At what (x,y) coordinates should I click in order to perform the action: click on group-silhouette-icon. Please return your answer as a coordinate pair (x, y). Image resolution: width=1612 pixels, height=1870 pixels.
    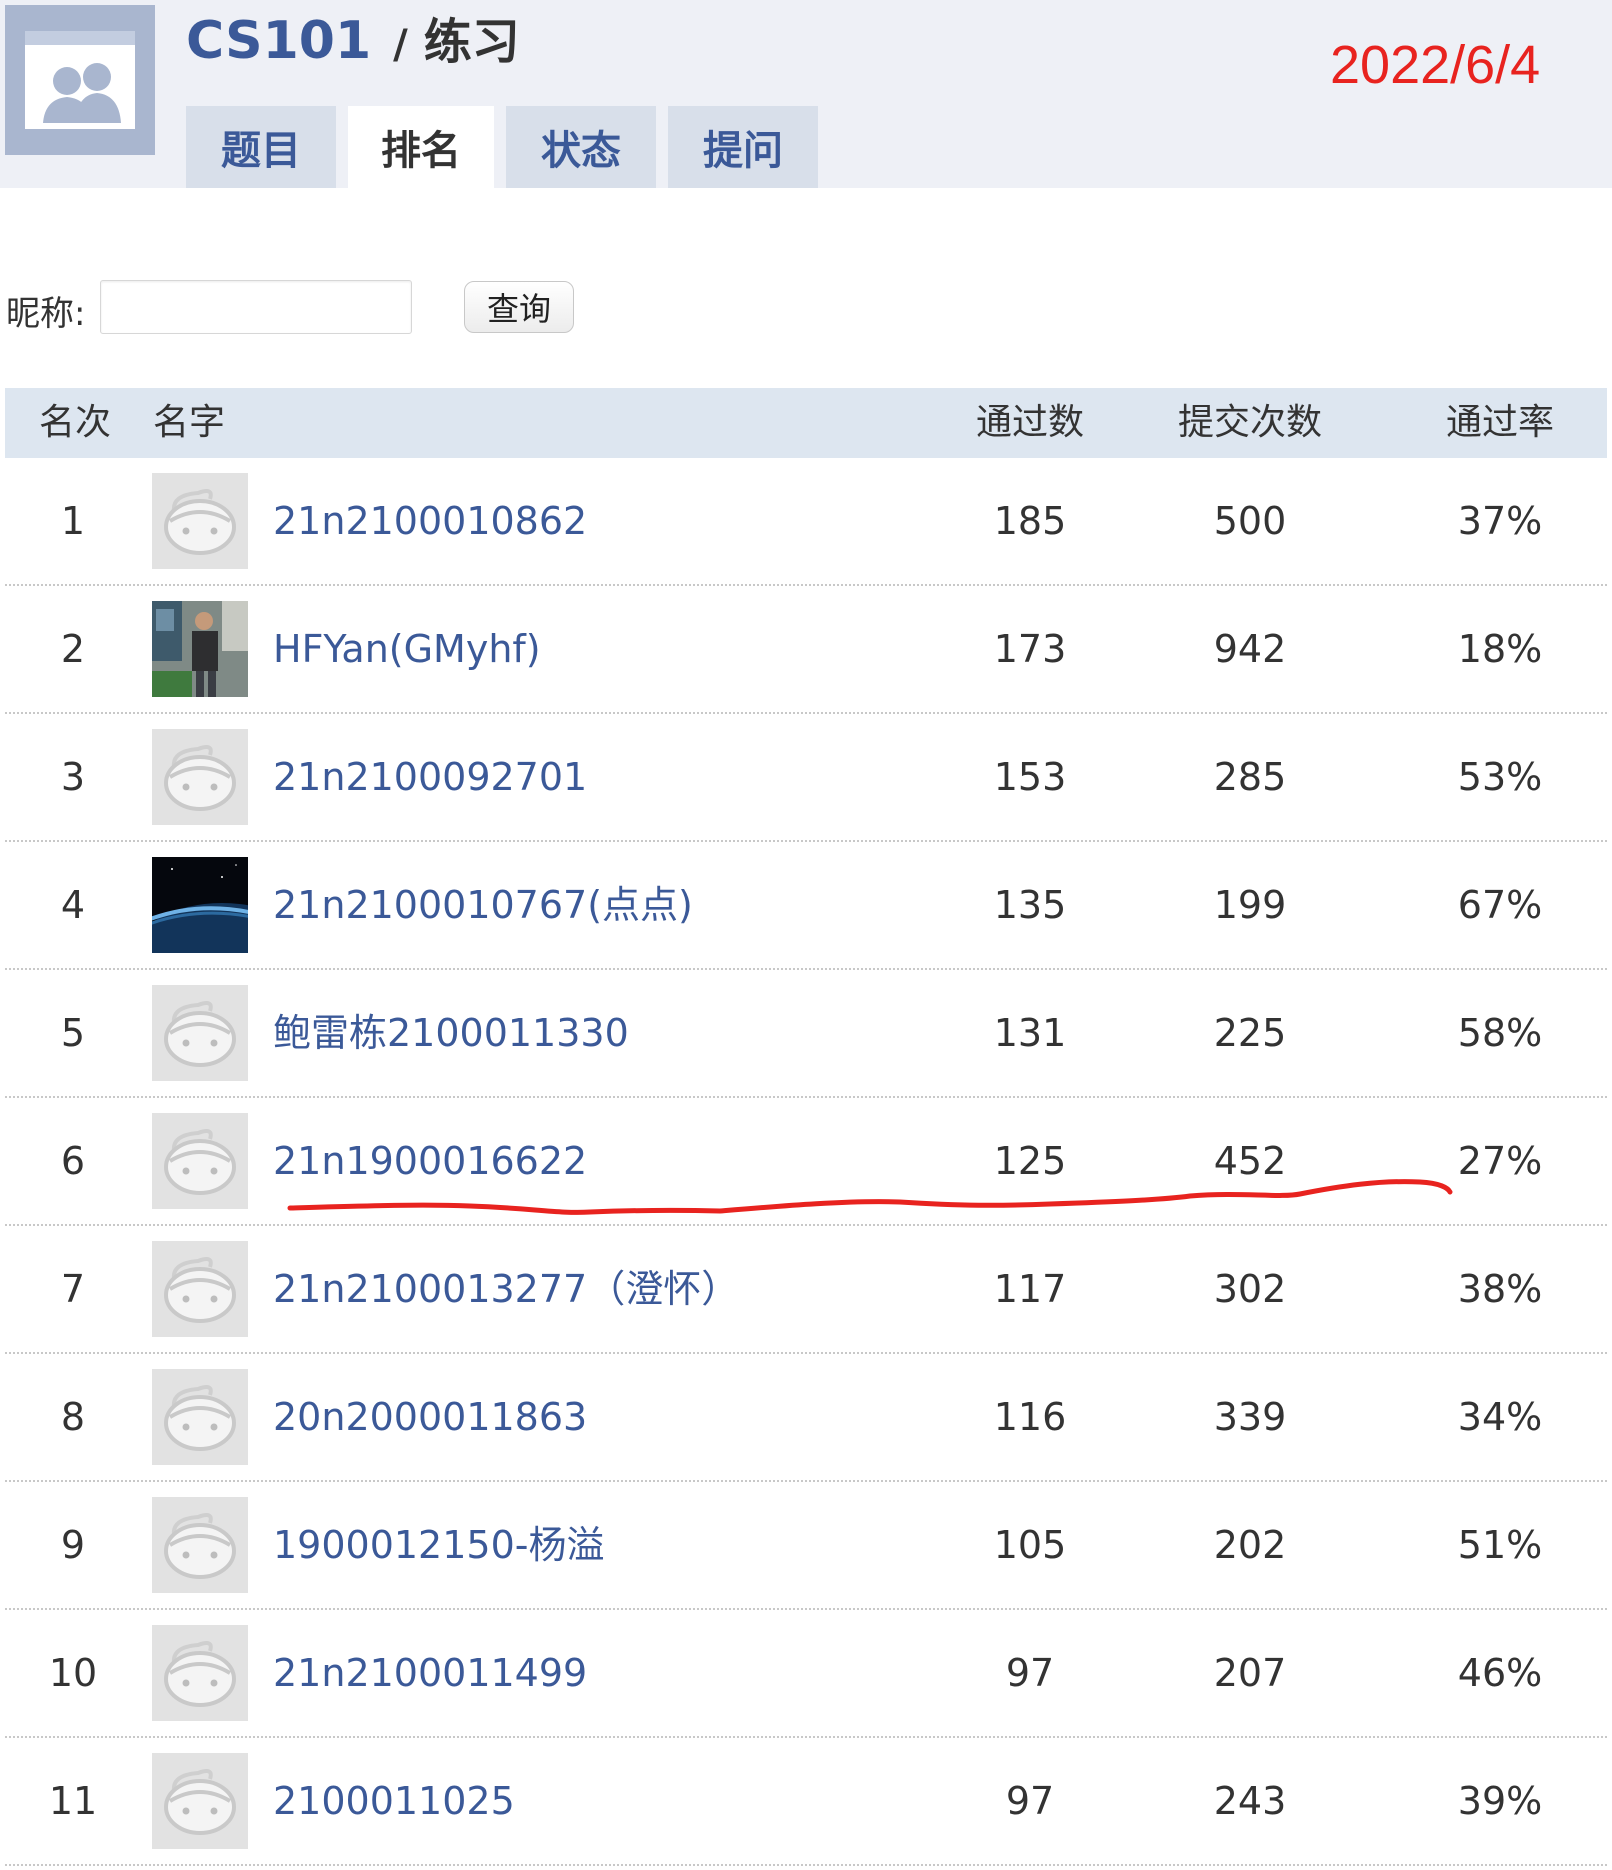
    Looking at the image, I should click on (80, 80).